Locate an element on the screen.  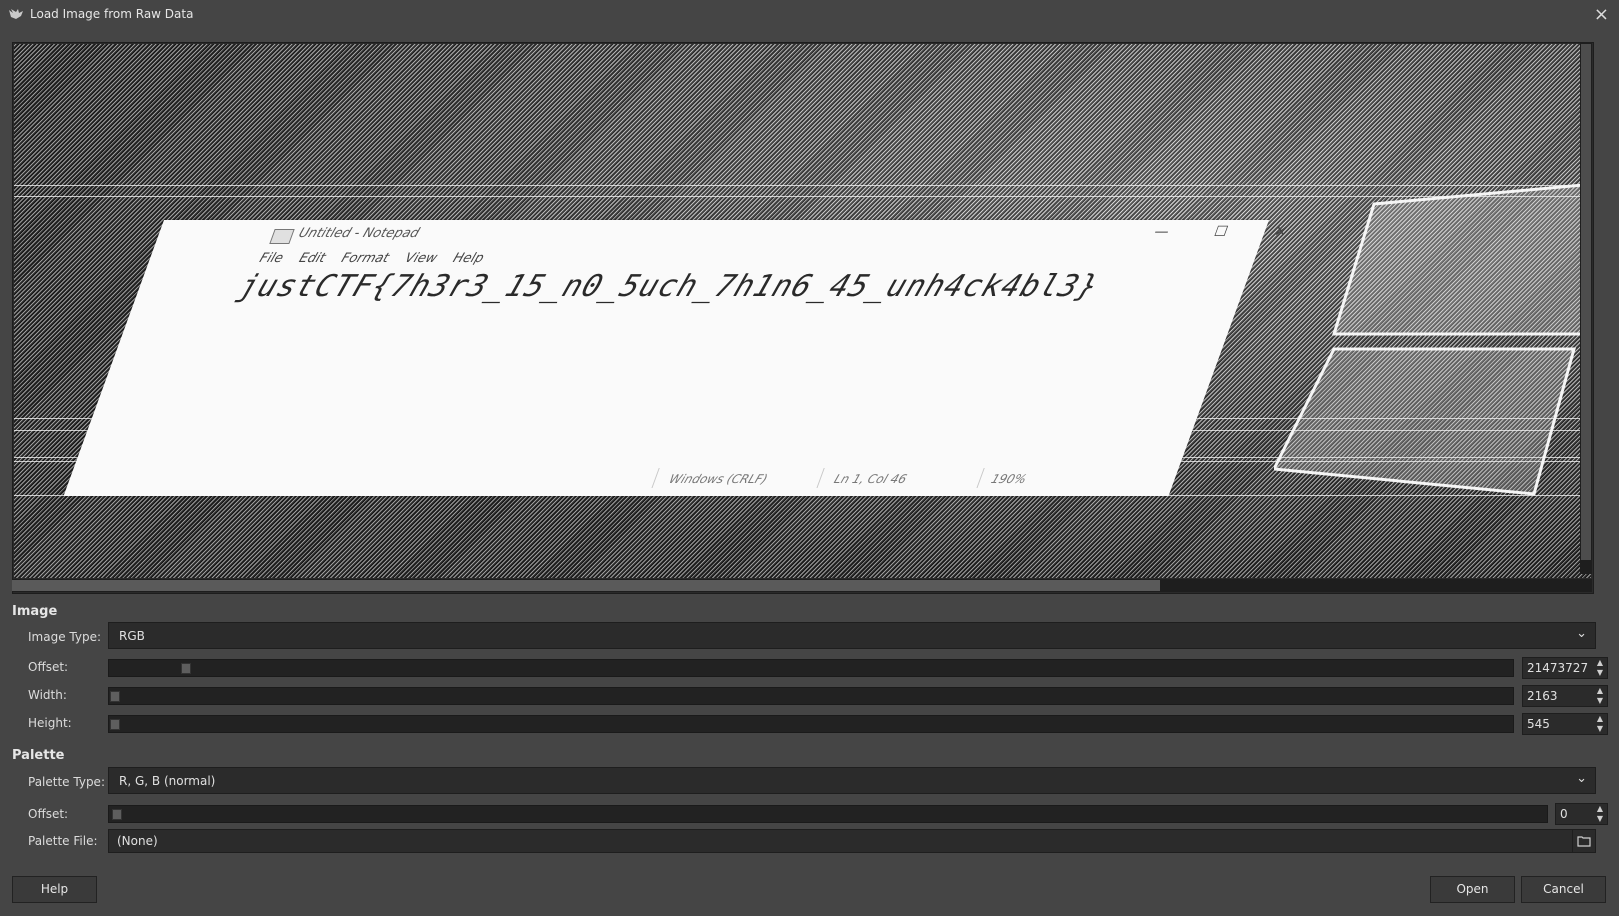
image-type-label: Image Type: is located at coordinates (65, 637).